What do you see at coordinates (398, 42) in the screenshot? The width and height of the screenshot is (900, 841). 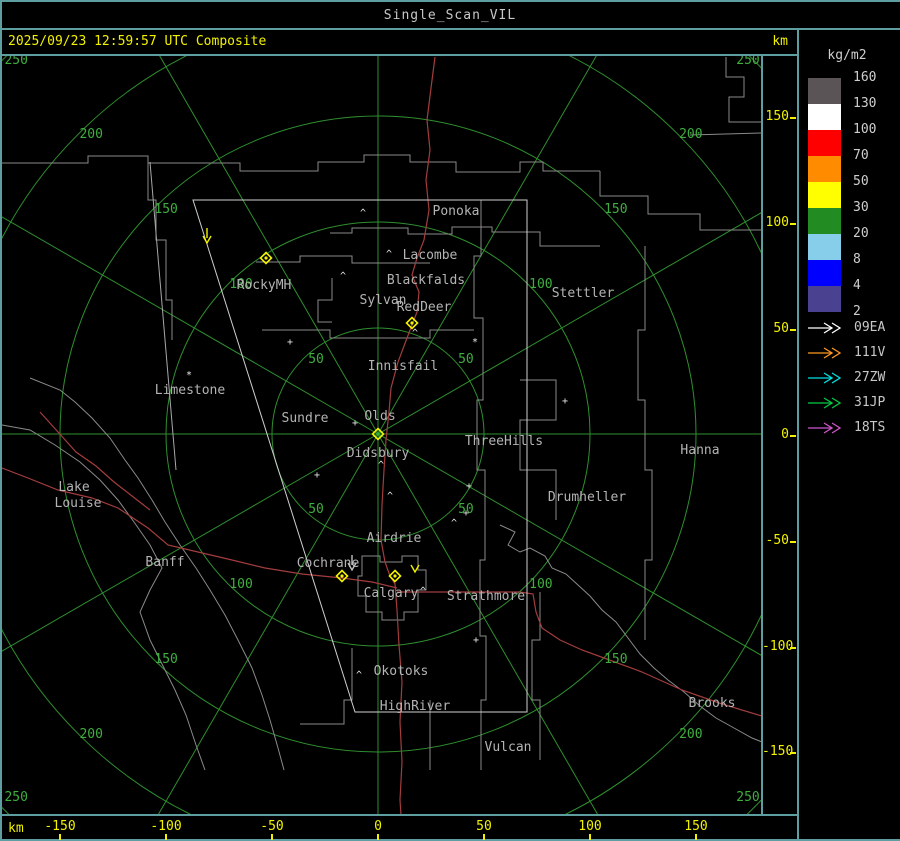 I see `timestamp-bar: 2025/09/23 12:59:57 UTC Composite` at bounding box center [398, 42].